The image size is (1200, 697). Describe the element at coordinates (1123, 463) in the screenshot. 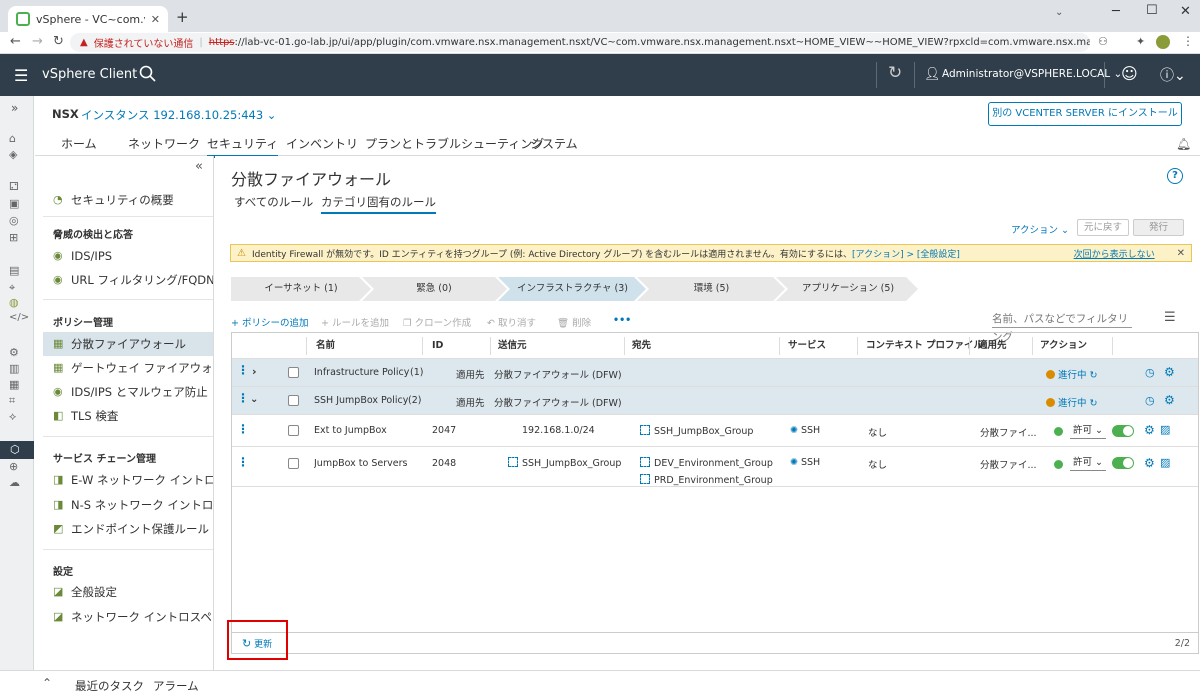

I see `rule-enable-toggle` at that location.